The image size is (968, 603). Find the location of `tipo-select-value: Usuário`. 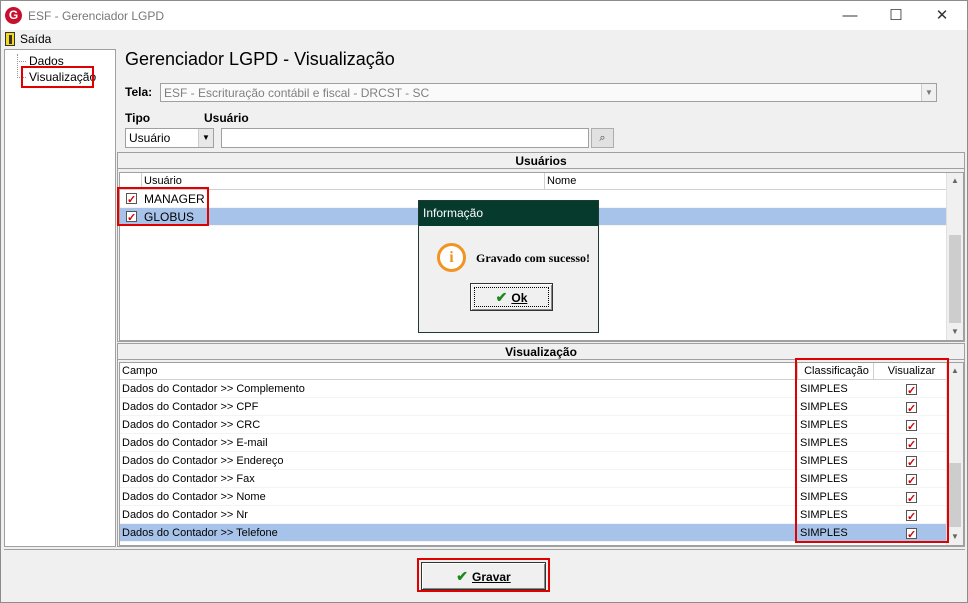

tipo-select-value: Usuário is located at coordinates (150, 138).